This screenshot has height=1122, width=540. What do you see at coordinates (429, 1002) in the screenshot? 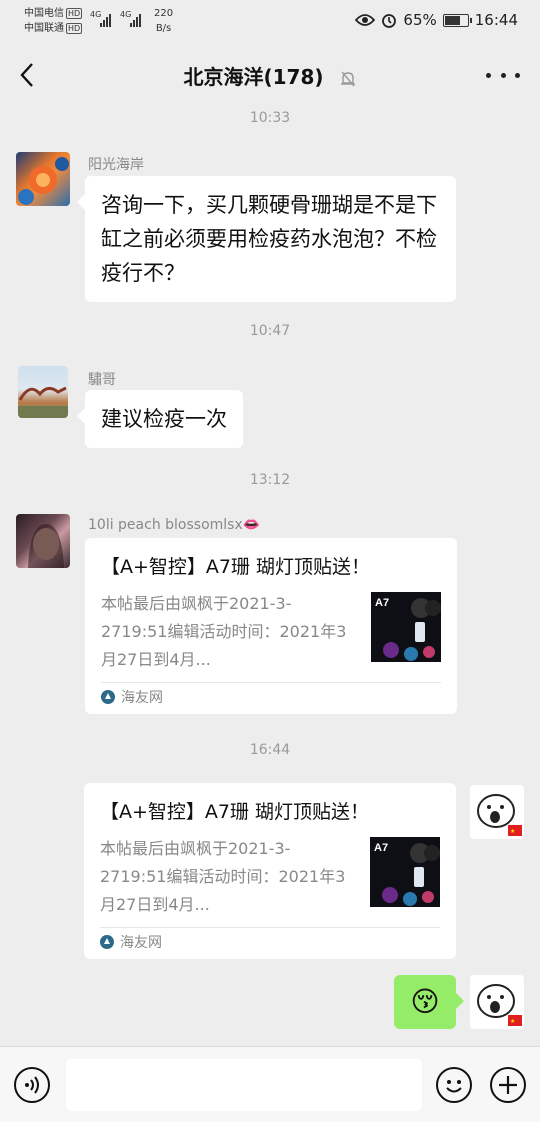
I see `message-bubble: 😚` at bounding box center [429, 1002].